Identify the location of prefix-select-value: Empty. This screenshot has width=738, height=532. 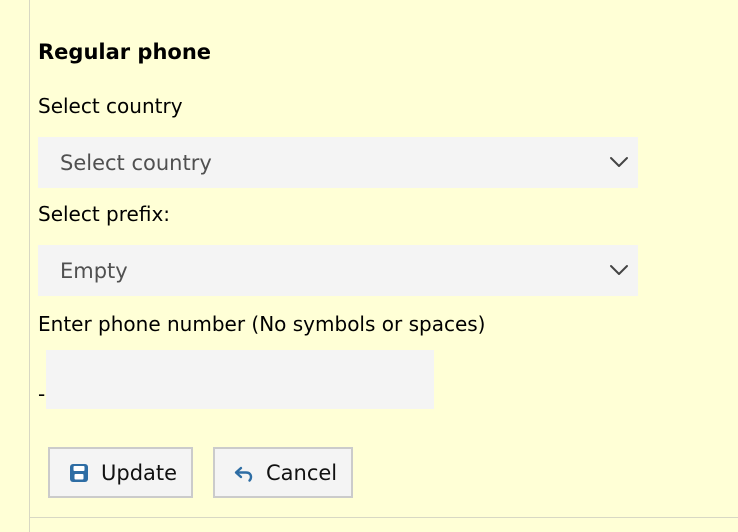
(94, 270).